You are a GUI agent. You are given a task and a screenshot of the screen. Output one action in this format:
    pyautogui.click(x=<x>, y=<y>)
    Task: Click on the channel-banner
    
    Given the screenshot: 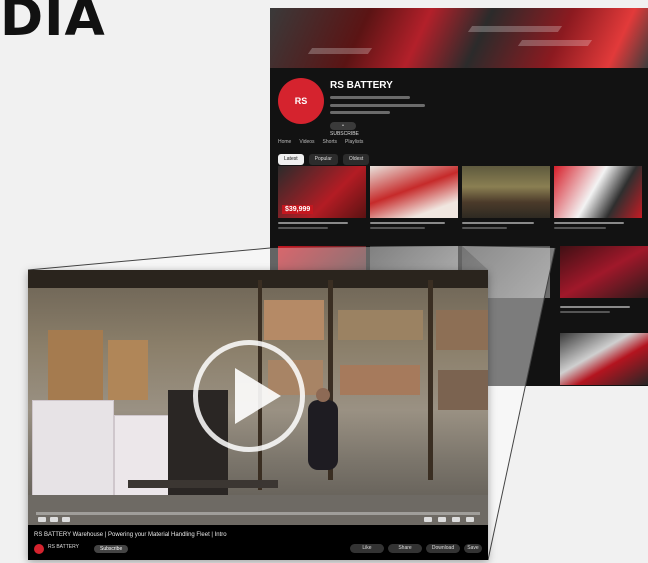 What is the action you would take?
    pyautogui.click(x=459, y=38)
    